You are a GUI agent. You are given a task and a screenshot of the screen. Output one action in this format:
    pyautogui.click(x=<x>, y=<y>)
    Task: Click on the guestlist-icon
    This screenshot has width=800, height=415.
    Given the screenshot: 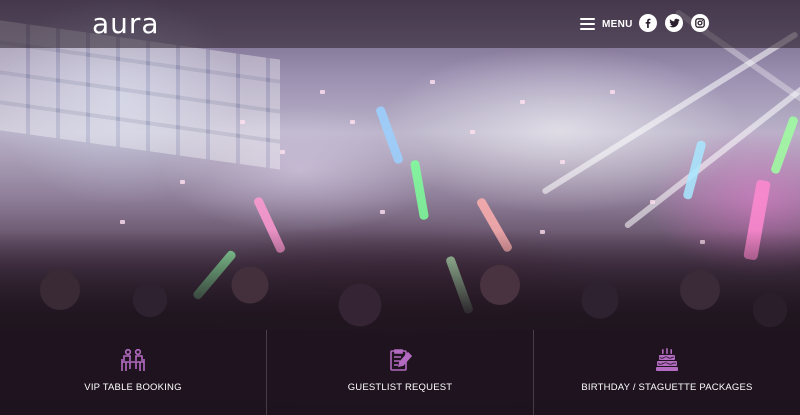 What is the action you would take?
    pyautogui.click(x=401, y=360)
    